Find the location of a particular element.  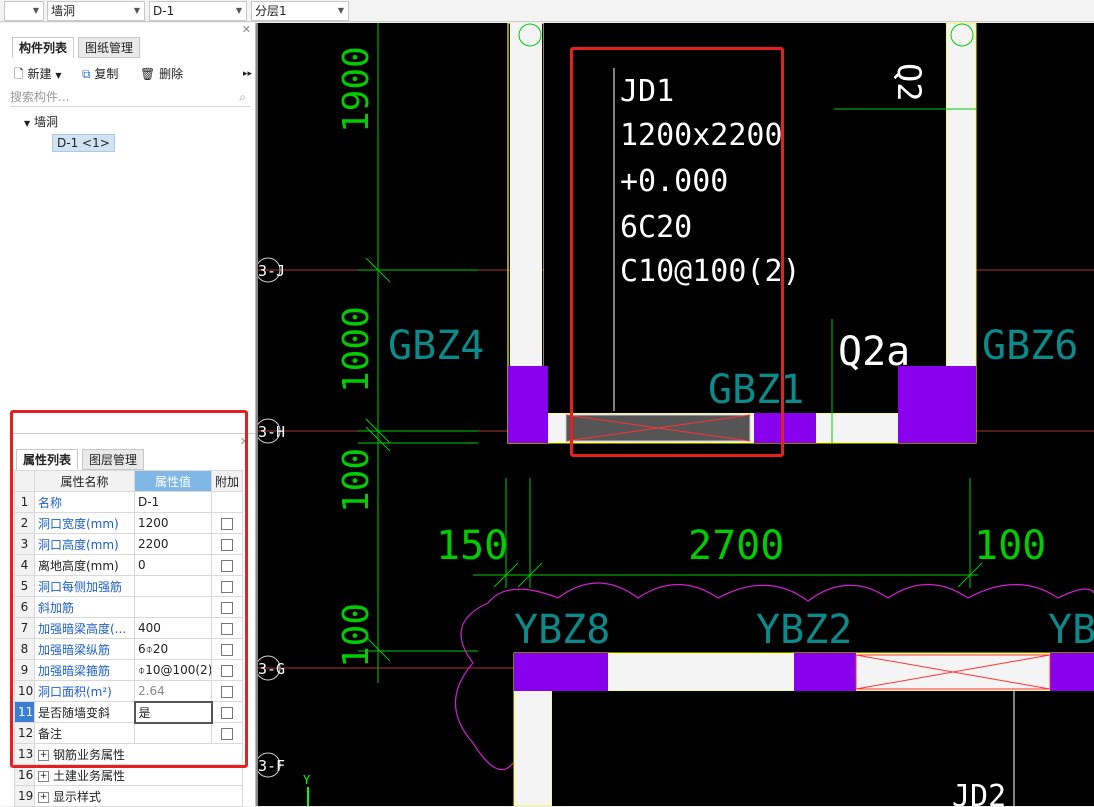

new-button: 🗋 新建 ▼ is located at coordinates (37, 75).